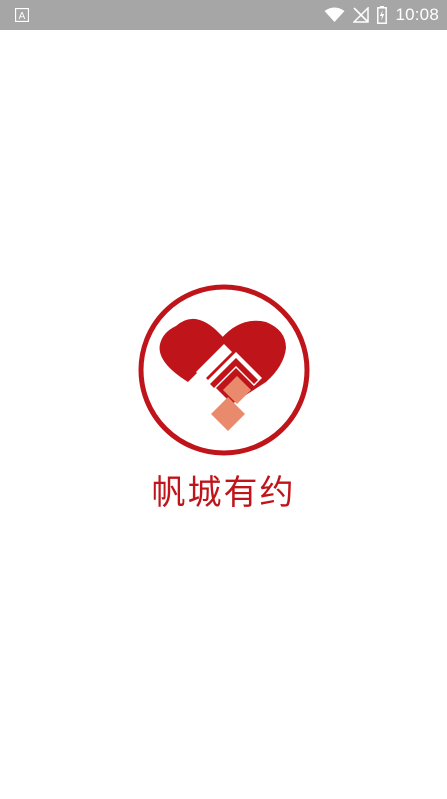 The height and width of the screenshot is (799, 447). I want to click on status-bar: A 10:08, so click(223, 15).